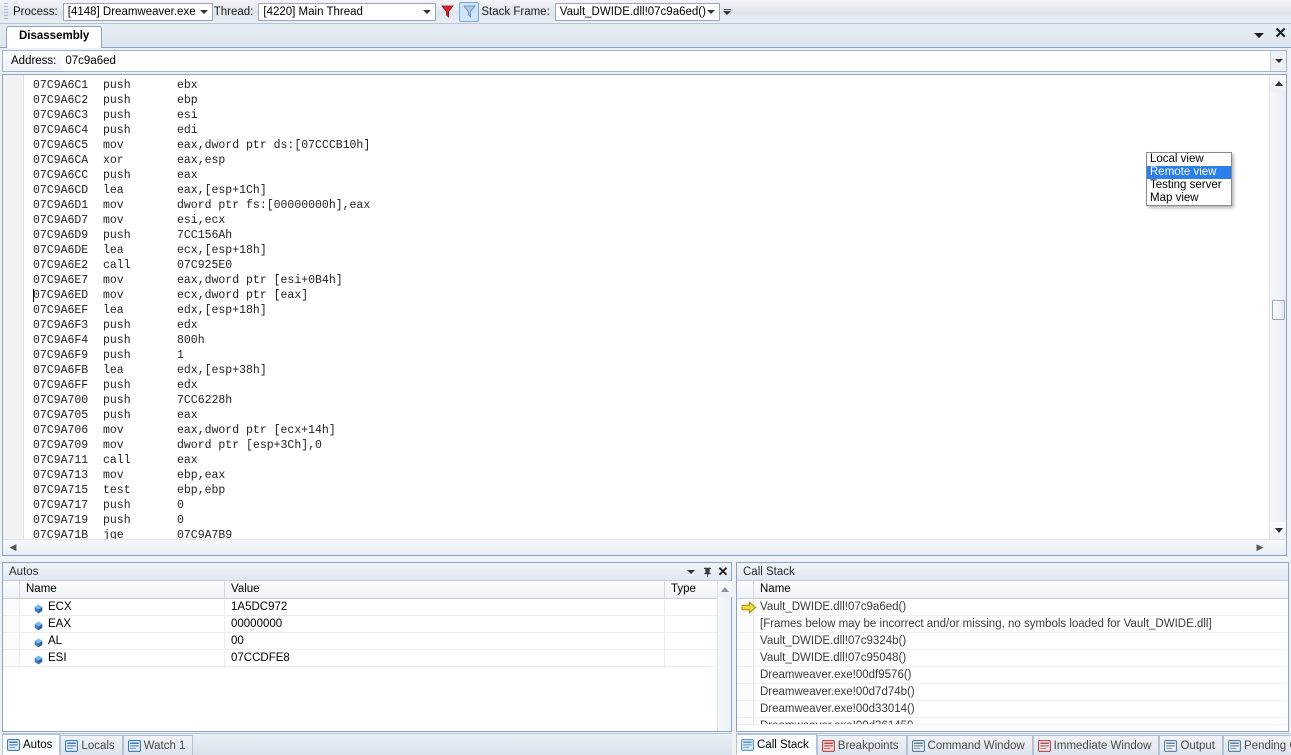 This screenshot has height=755, width=1291. I want to click on disassembly-line: 07C9A6F9 push 1, so click(647, 355).